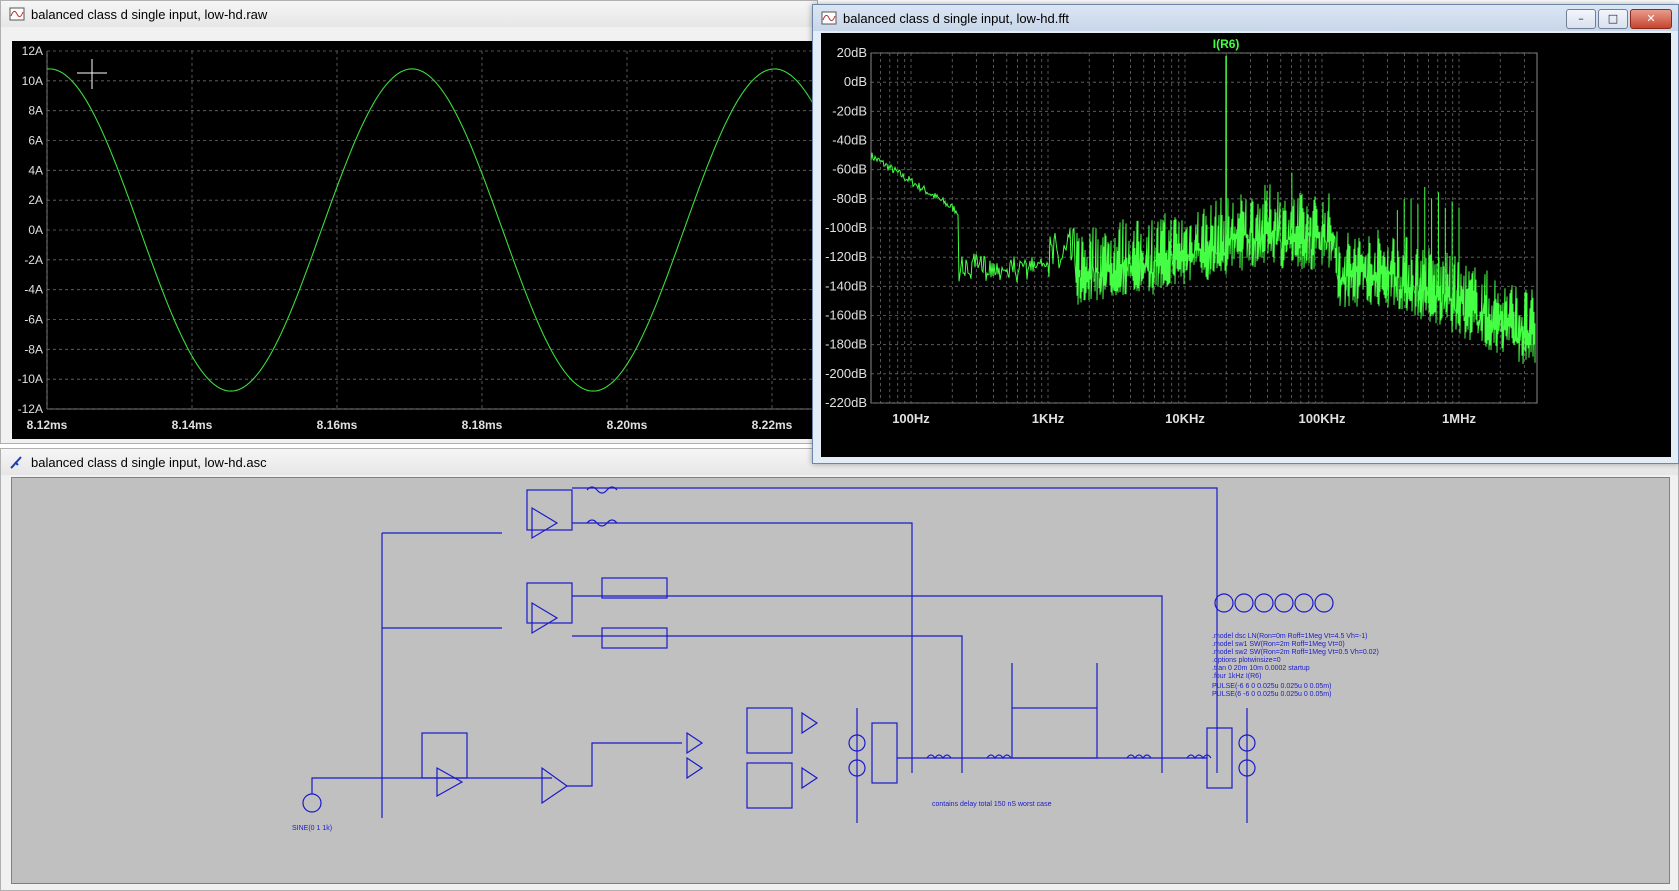 This screenshot has height=891, width=1679. What do you see at coordinates (846, 344) in the screenshot?
I see `fft-y-tick: -180dB` at bounding box center [846, 344].